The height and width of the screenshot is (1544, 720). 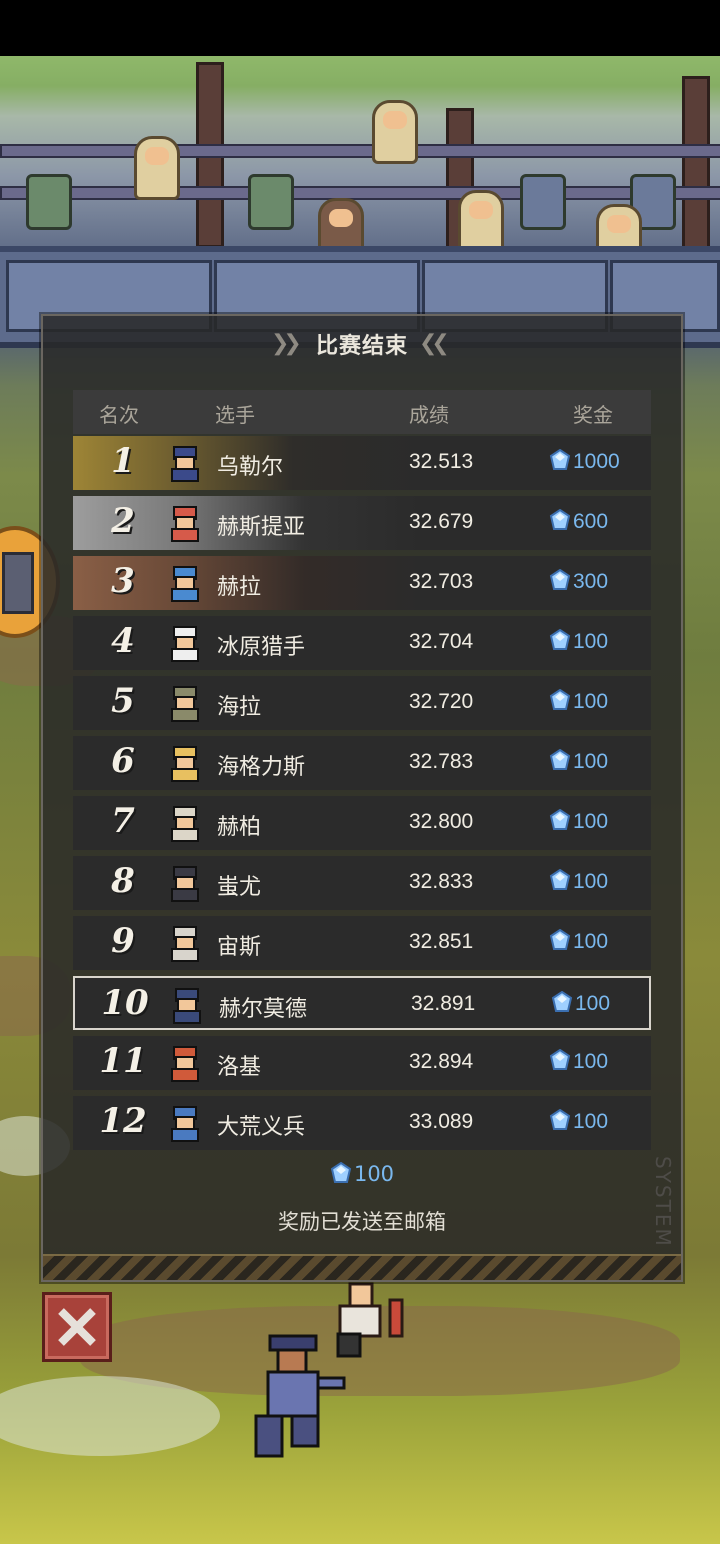 I want to click on chevron-left-icon: ❮❮, so click(x=434, y=343).